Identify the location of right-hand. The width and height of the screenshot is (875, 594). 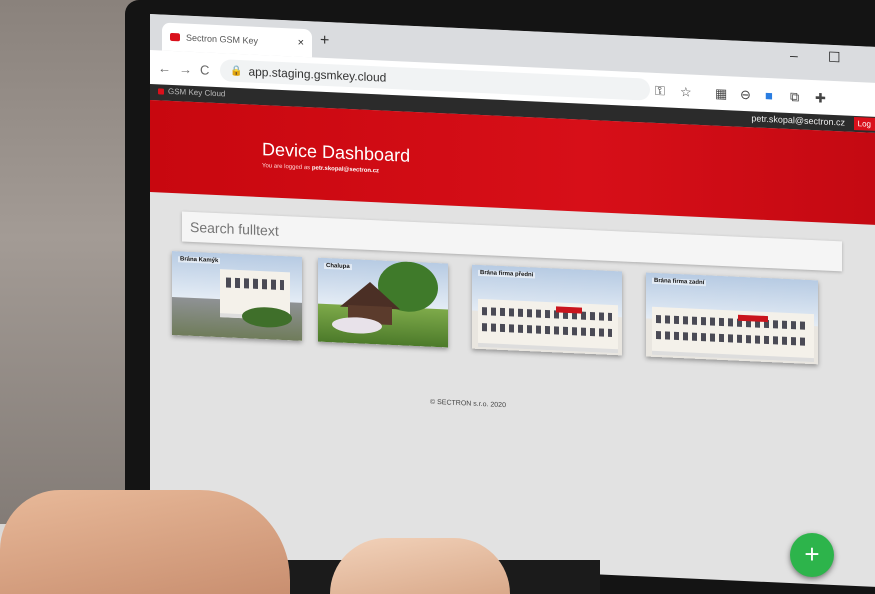
(420, 566).